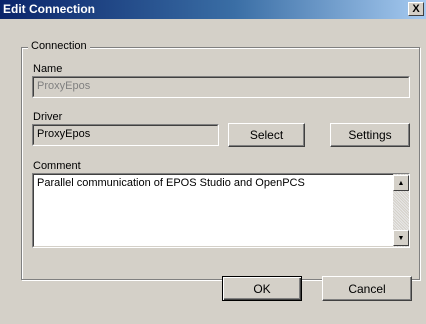 The image size is (426, 324). I want to click on window-title: Edit Connection, so click(49, 9).